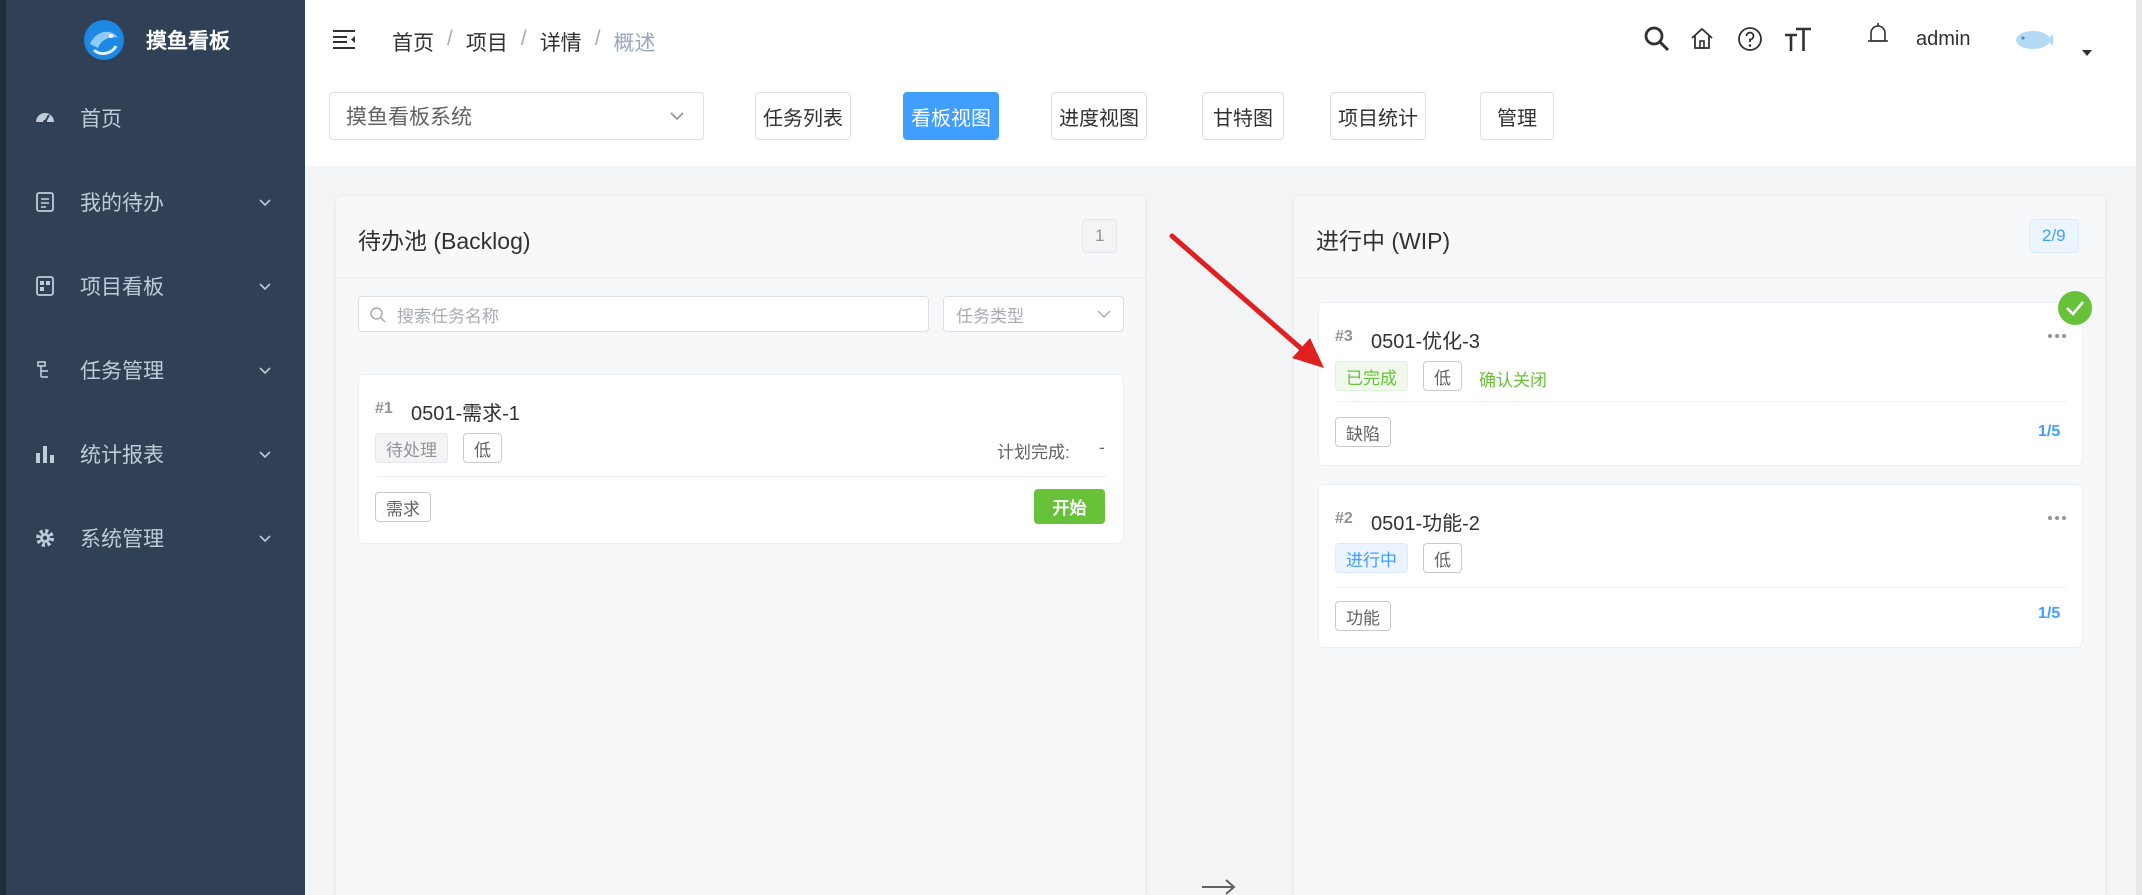  I want to click on task-card: #3 0501-优化-3 已完成 低 确认关闭 缺陷 1/5, so click(1700, 384).